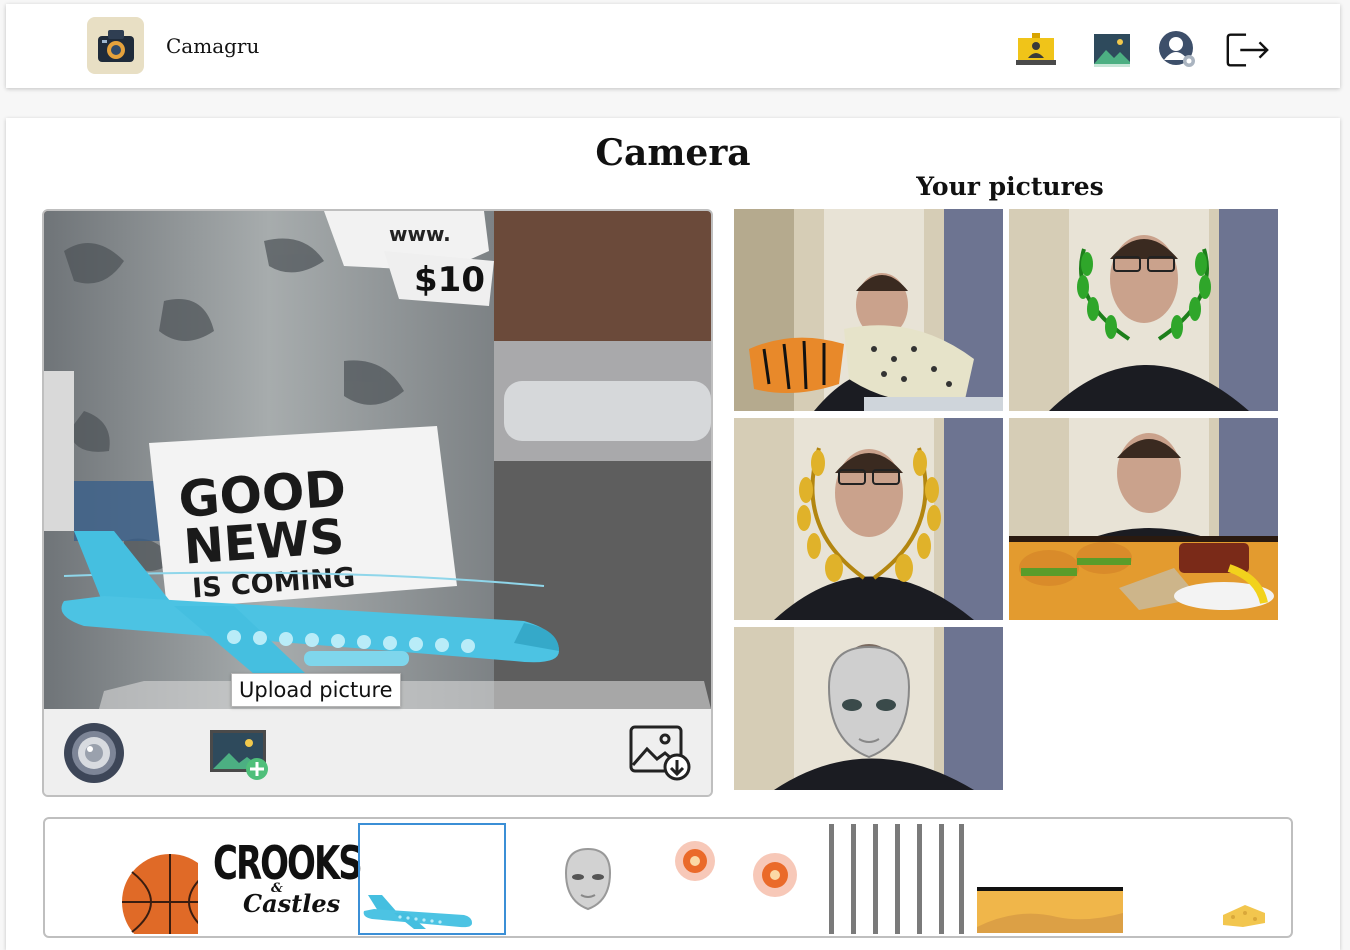  Describe the element at coordinates (288, 863) in the screenshot. I see `crooks-text: CROOKS` at that location.